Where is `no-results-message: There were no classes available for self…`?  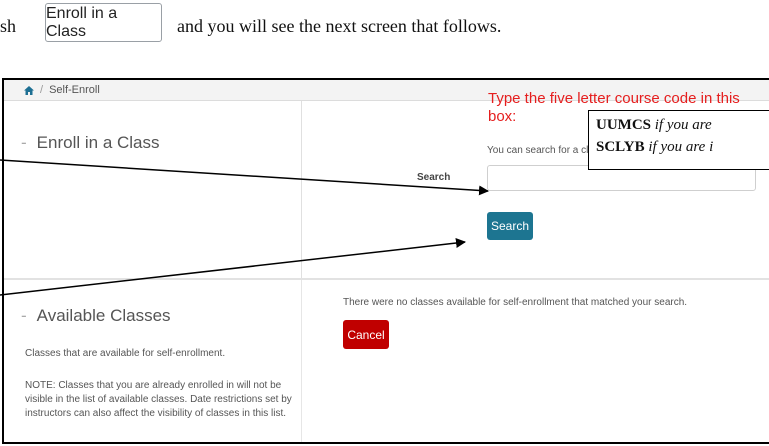 no-results-message: There were no classes available for self… is located at coordinates (515, 302).